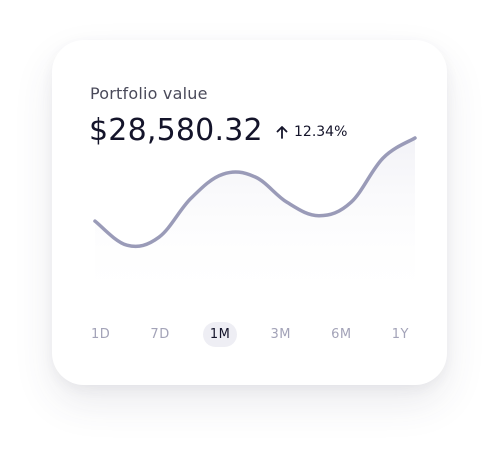 Image resolution: width=500 pixels, height=455 pixels. Describe the element at coordinates (149, 93) in the screenshot. I see `card-title: Portfolio value` at that location.